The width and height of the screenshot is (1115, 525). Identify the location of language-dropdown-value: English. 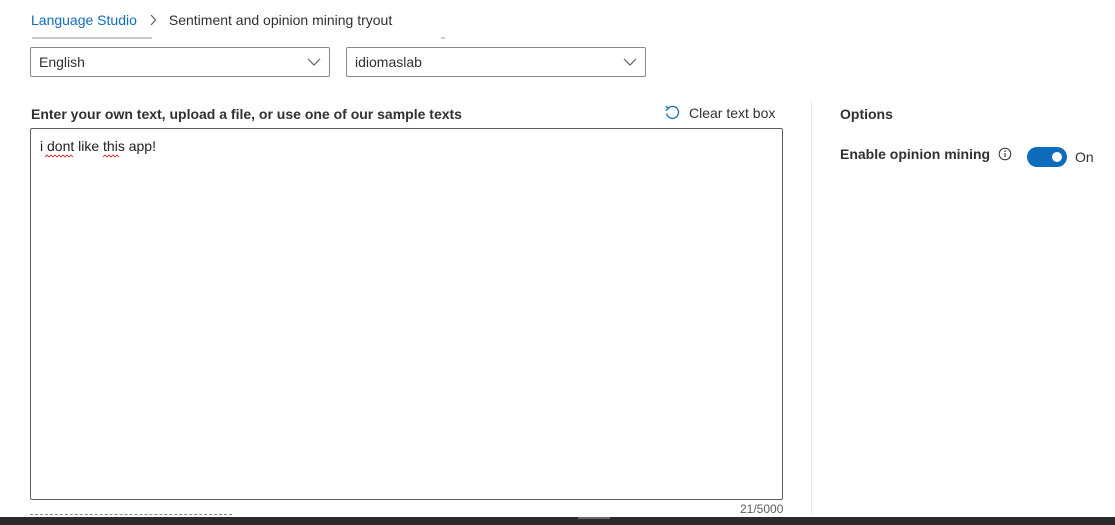
(62, 62).